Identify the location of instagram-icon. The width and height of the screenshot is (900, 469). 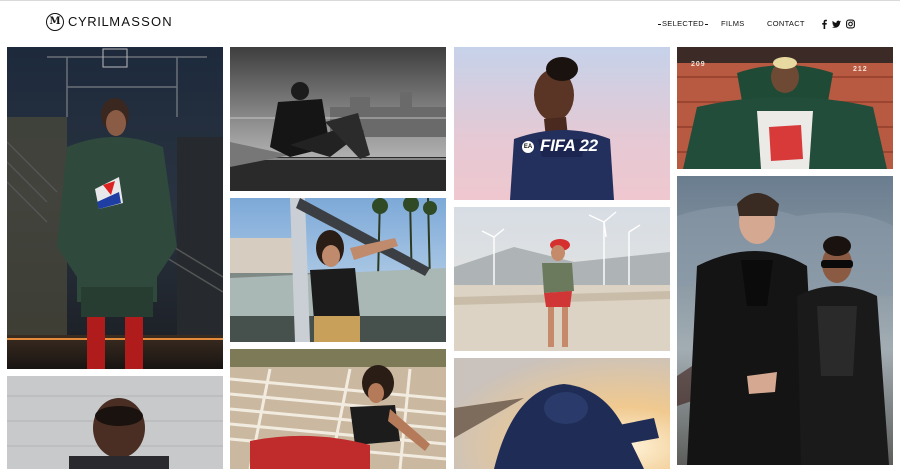
(850, 24).